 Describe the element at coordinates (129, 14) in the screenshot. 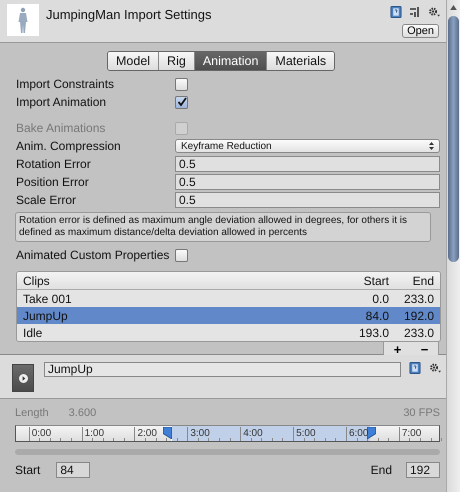

I see `window-title: JumpingMan Import Settings` at that location.